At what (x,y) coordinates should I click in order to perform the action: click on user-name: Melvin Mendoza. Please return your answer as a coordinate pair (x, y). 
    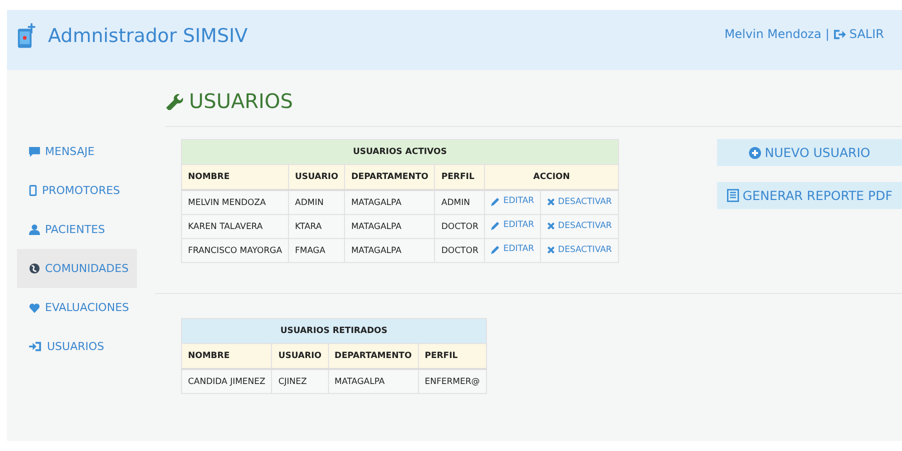
    Looking at the image, I should click on (773, 34).